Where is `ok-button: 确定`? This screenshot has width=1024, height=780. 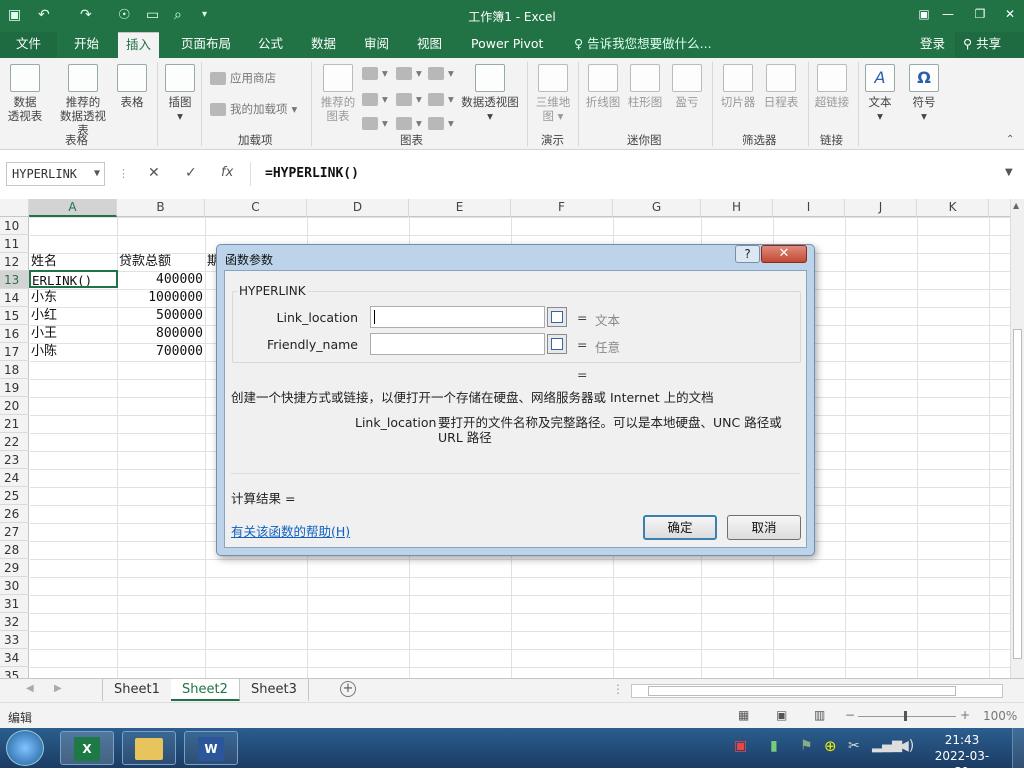 ok-button: 确定 is located at coordinates (680, 527).